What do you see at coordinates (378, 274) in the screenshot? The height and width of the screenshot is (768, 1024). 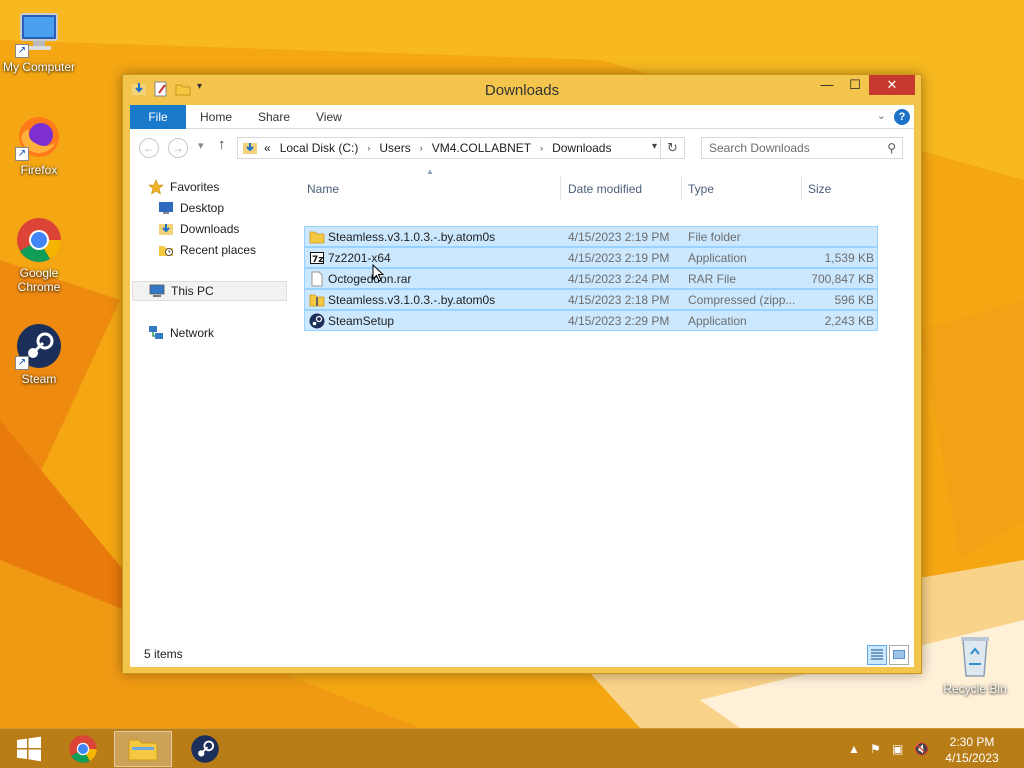 I see `mouse-cursor-icon` at bounding box center [378, 274].